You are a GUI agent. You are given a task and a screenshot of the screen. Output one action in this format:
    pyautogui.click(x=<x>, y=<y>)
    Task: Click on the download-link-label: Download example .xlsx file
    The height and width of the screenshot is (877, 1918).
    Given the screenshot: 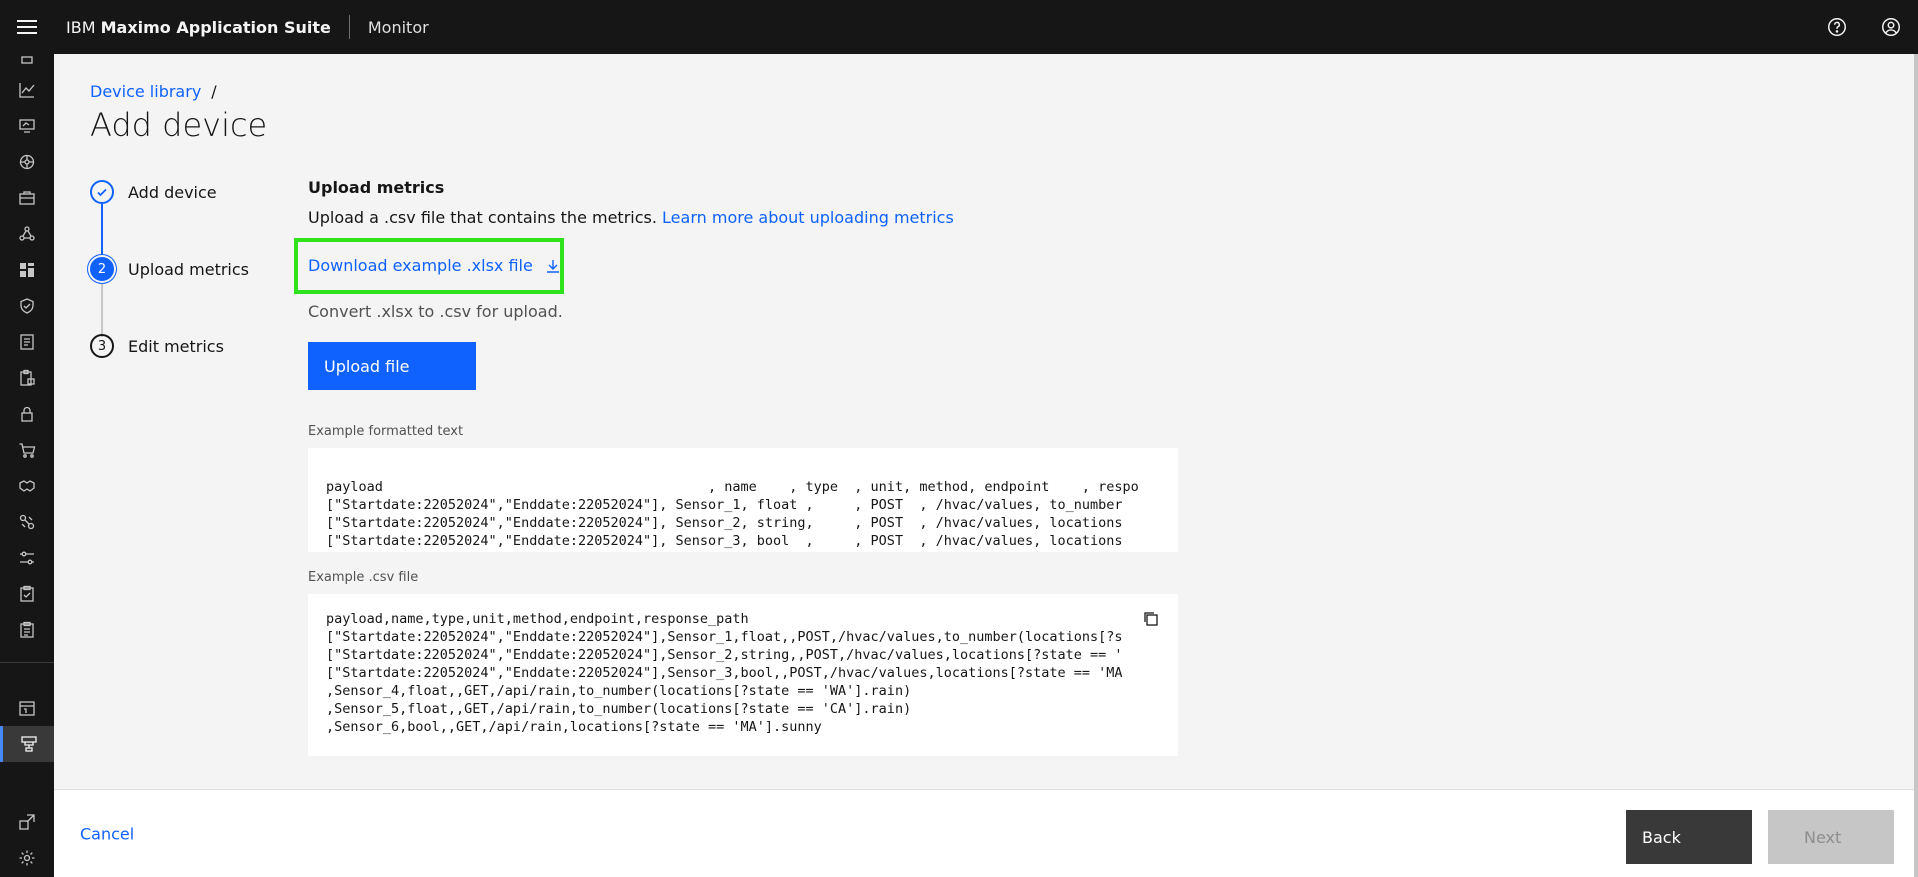 What is the action you would take?
    pyautogui.click(x=420, y=265)
    